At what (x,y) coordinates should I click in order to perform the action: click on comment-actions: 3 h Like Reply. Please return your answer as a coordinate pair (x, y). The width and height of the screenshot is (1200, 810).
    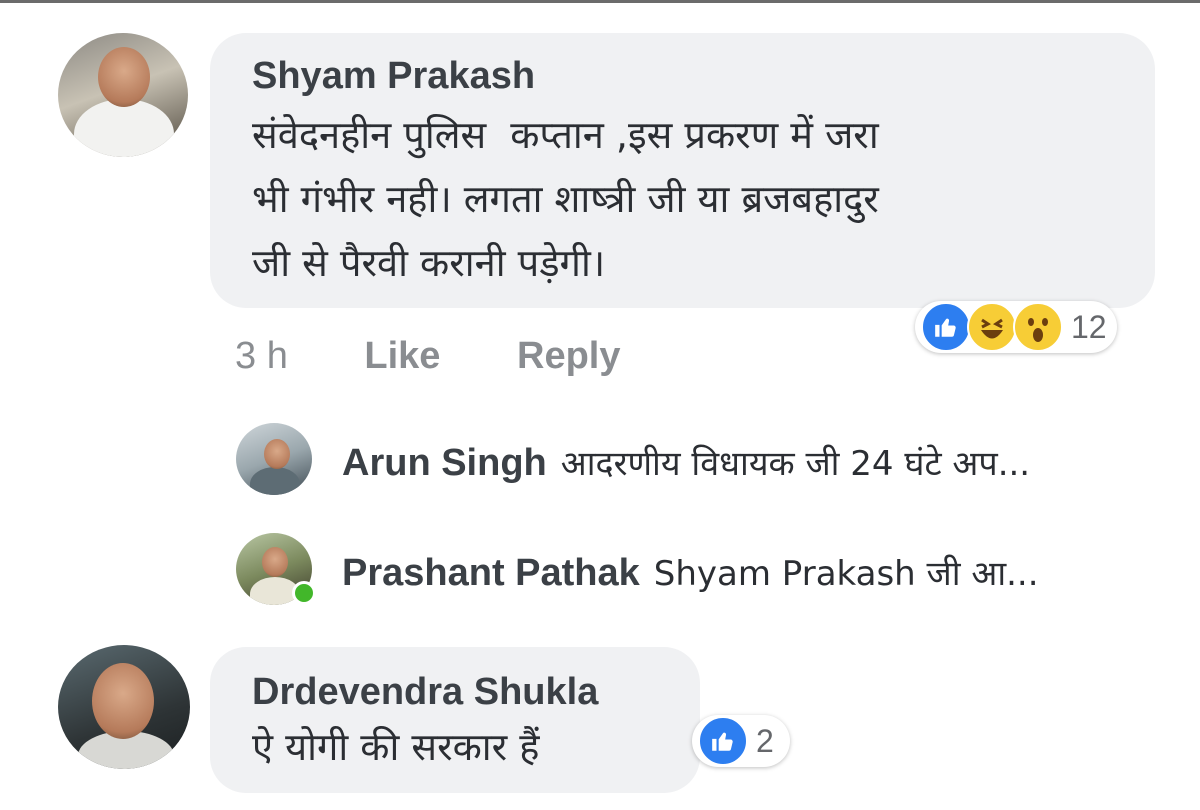
    Looking at the image, I should click on (427, 356).